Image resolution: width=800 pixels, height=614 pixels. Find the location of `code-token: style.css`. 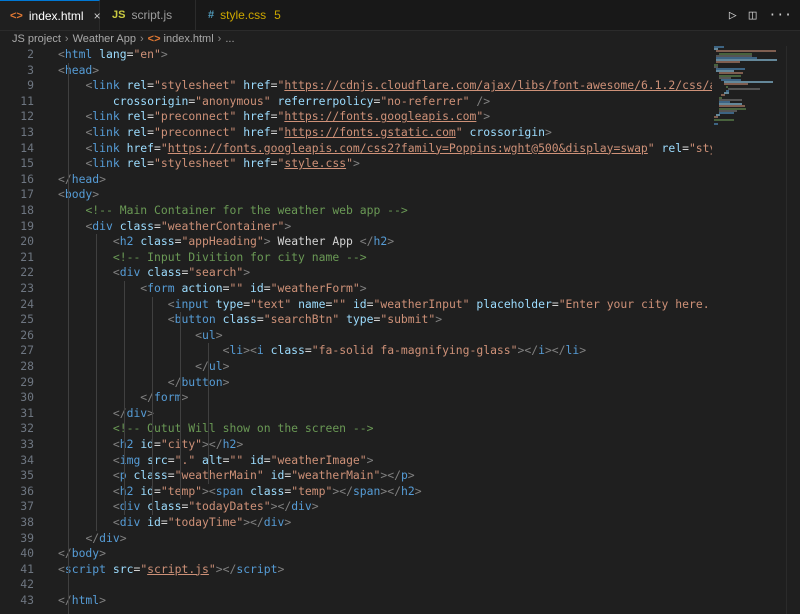

code-token: style.css is located at coordinates (315, 163).